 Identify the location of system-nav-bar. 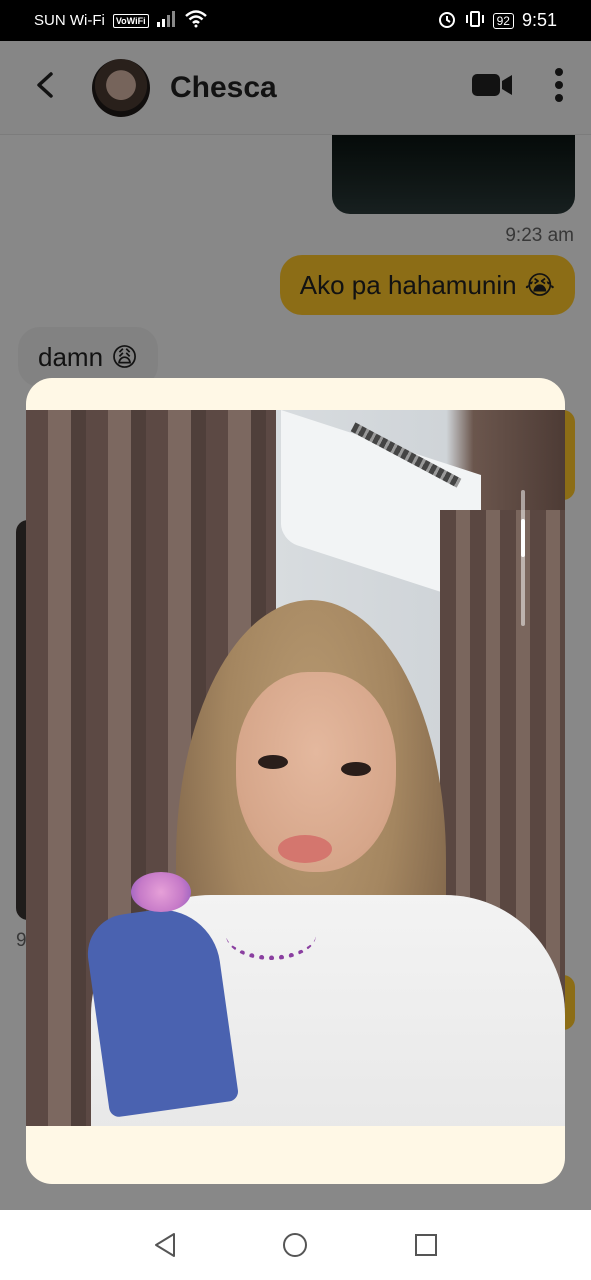
(295, 1245).